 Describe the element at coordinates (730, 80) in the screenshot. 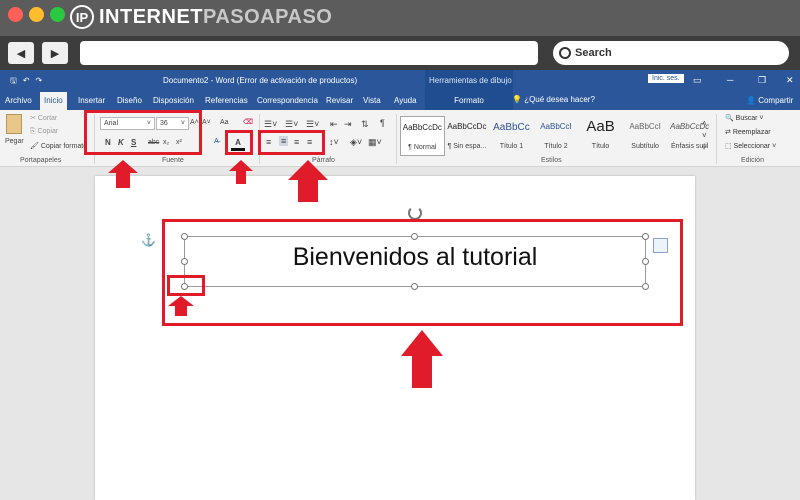

I see `minimize-icon: ─` at that location.